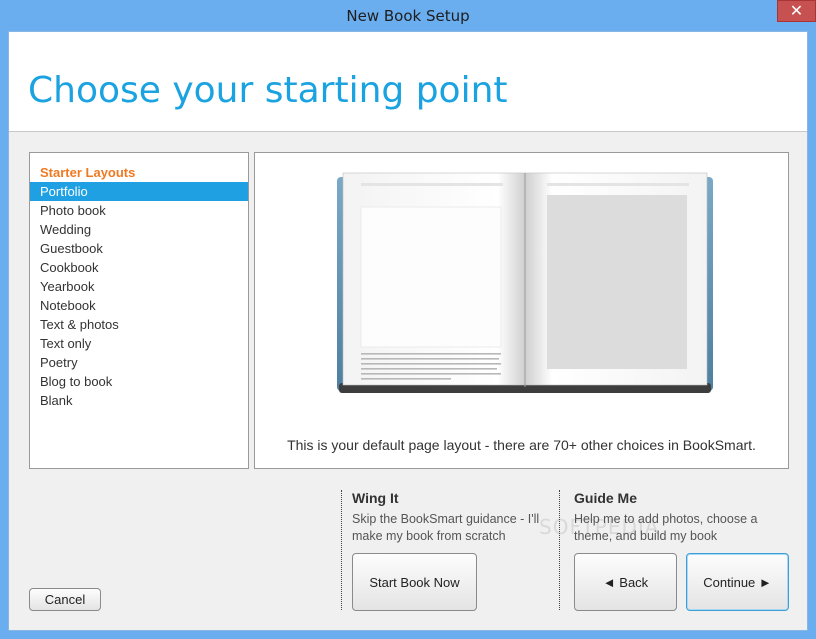  What do you see at coordinates (737, 582) in the screenshot?
I see `continue-button: Continue ►` at bounding box center [737, 582].